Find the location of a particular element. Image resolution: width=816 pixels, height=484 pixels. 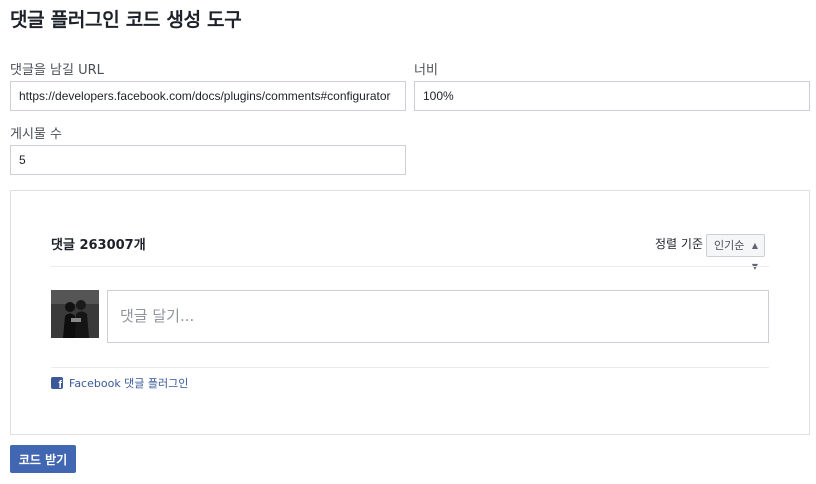

sort-value: 인기순 is located at coordinates (729, 245).